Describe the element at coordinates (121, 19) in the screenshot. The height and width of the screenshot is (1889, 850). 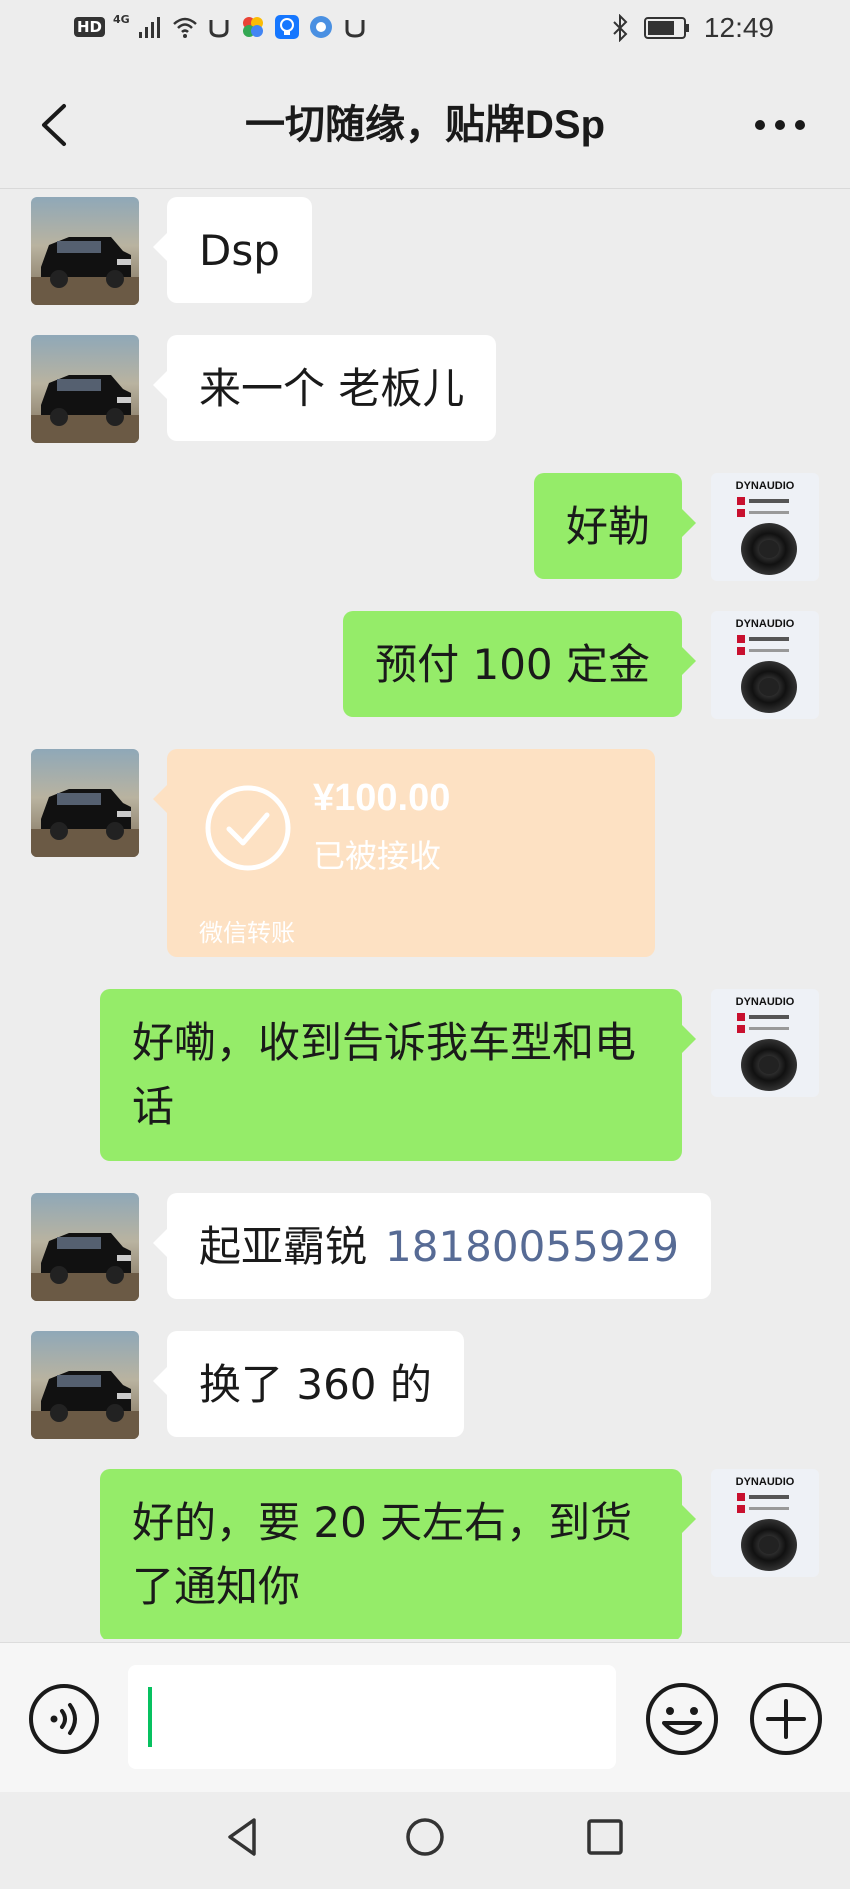
I see `network-type: 4G` at that location.